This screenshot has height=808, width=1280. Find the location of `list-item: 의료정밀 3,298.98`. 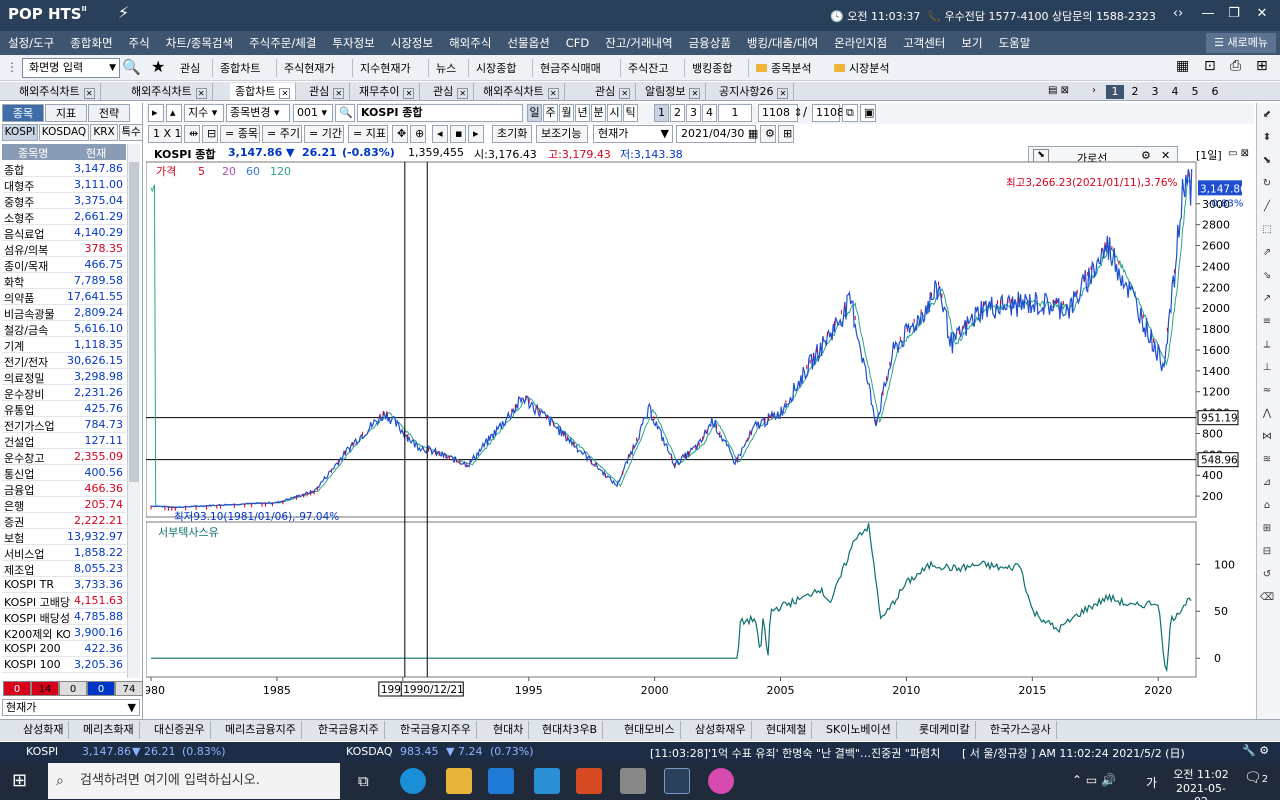

list-item: 의료정밀 3,298.98 is located at coordinates (64, 377).